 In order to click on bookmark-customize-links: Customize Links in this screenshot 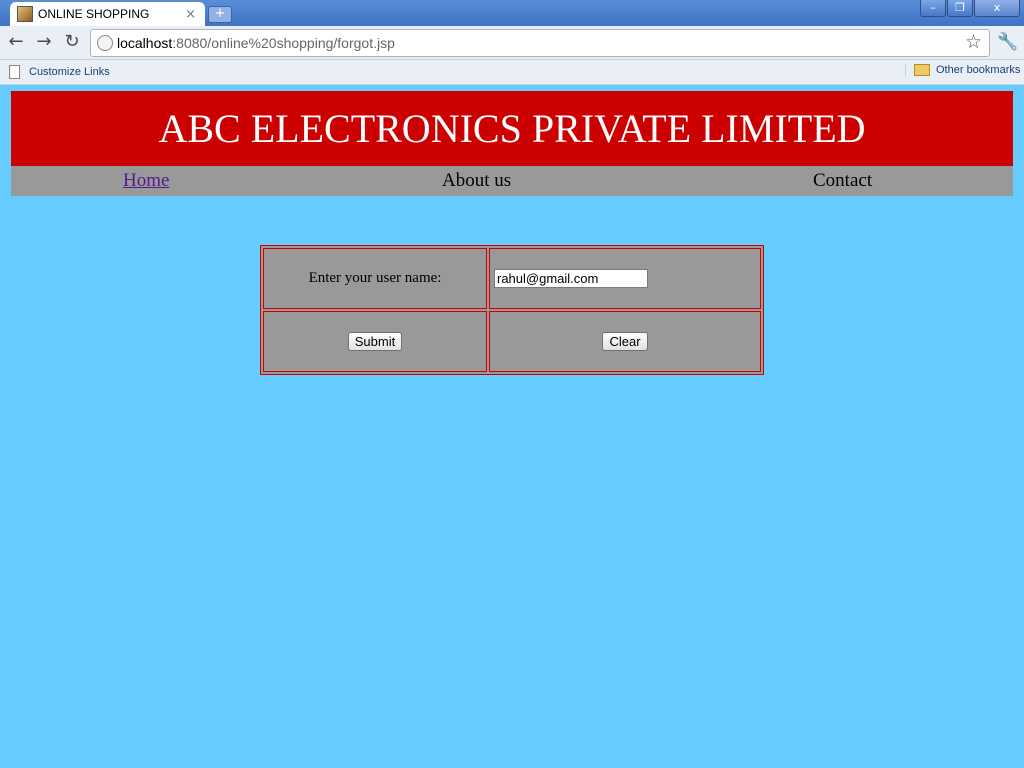, I will do `click(59, 72)`.